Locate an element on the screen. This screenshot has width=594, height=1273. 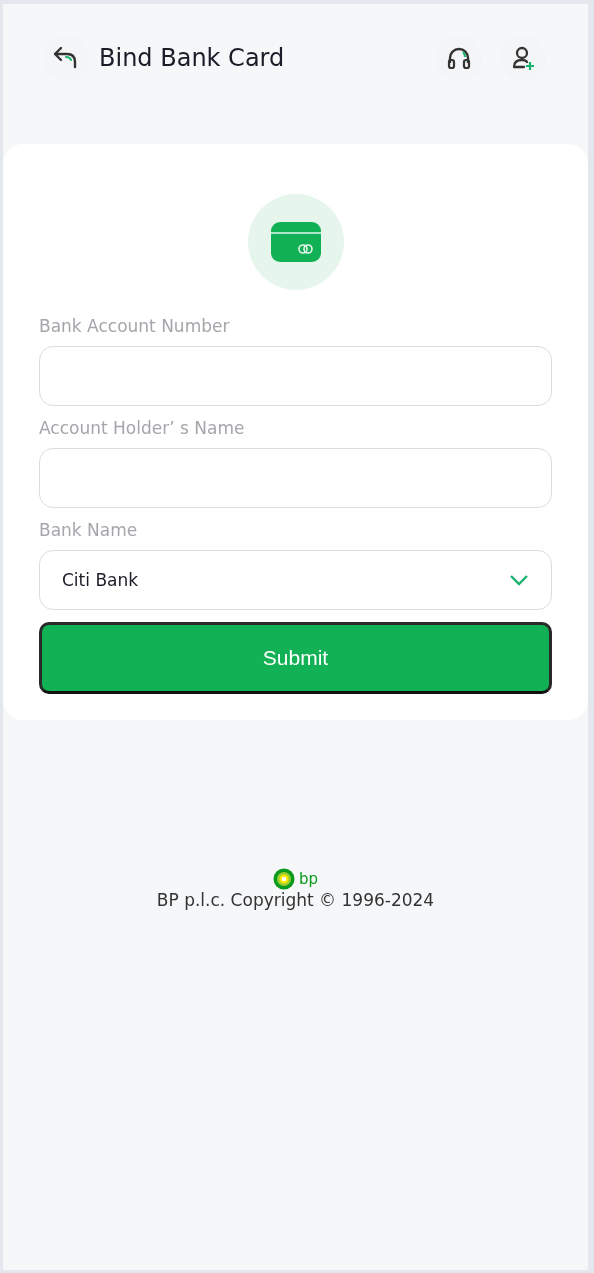
page-title: Bind Bank Card is located at coordinates (192, 58).